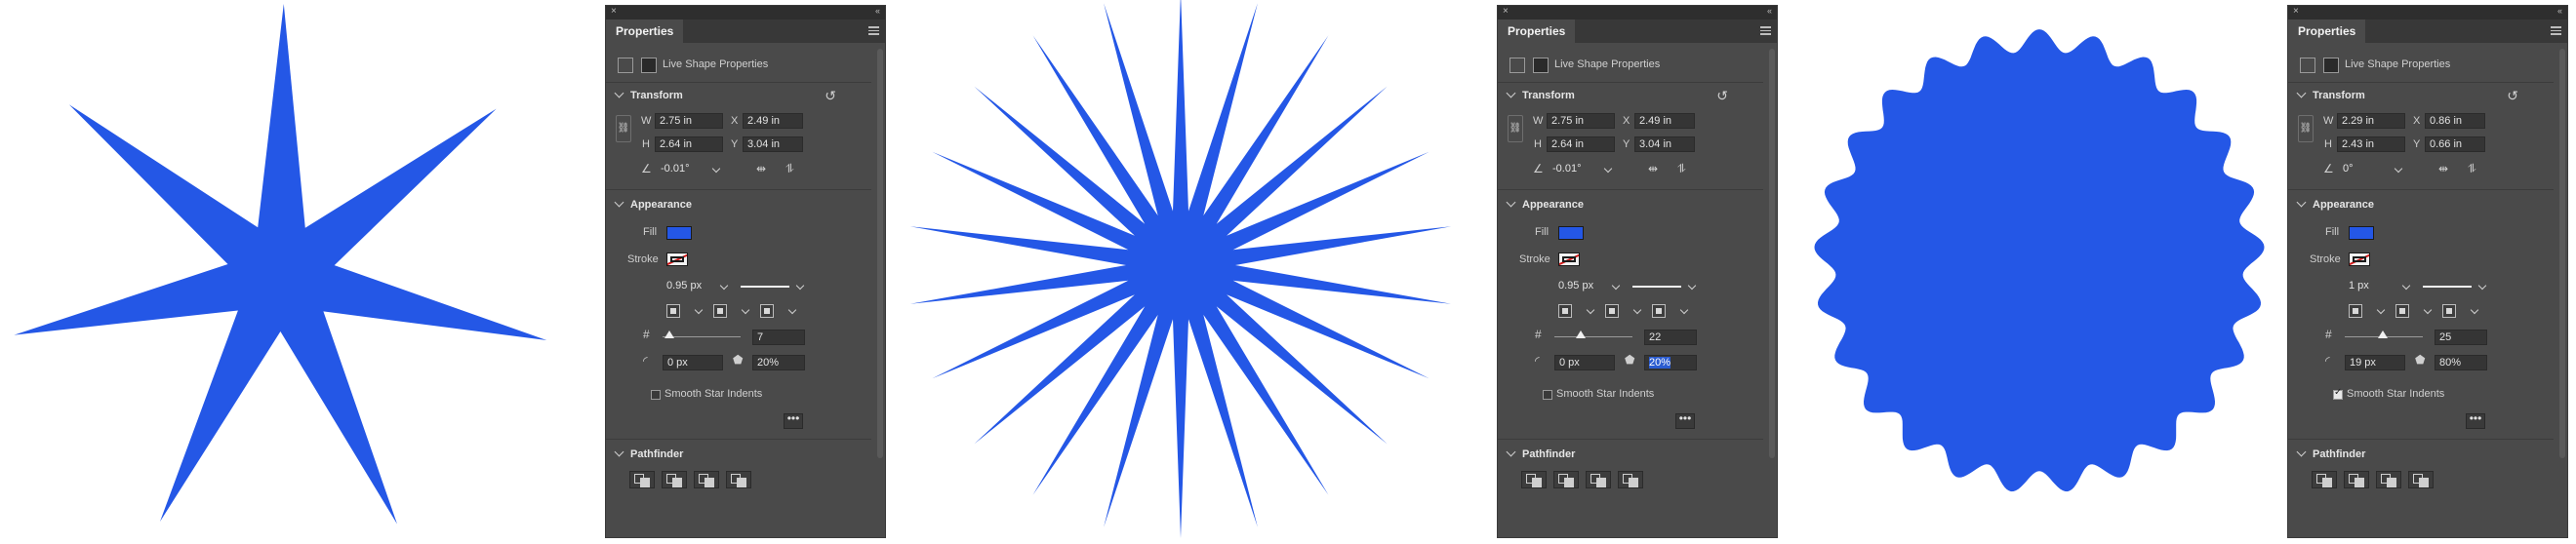 The image size is (2576, 544). What do you see at coordinates (1581, 144) in the screenshot?
I see `height-field: 2.64 in` at bounding box center [1581, 144].